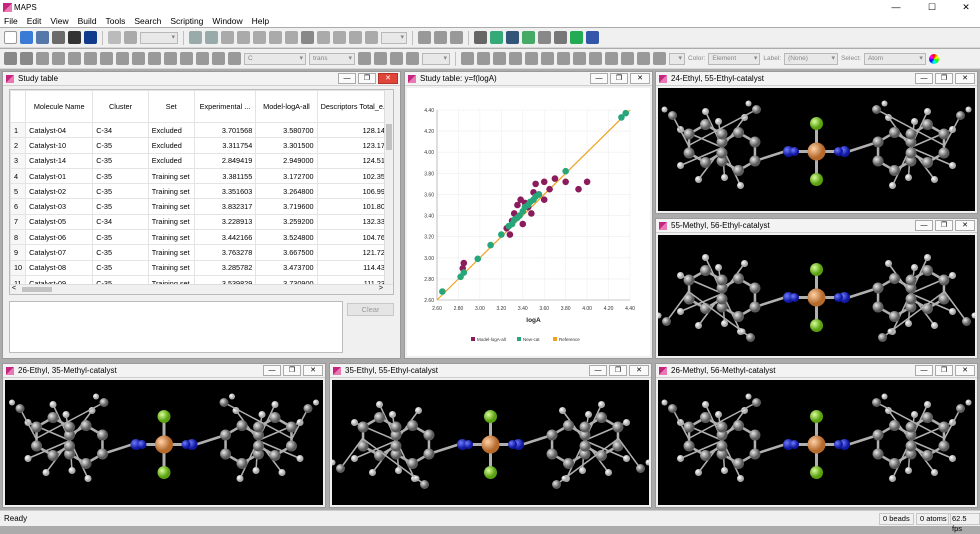 The height and width of the screenshot is (534, 980). I want to click on table-cell: 2.849419, so click(225, 160).